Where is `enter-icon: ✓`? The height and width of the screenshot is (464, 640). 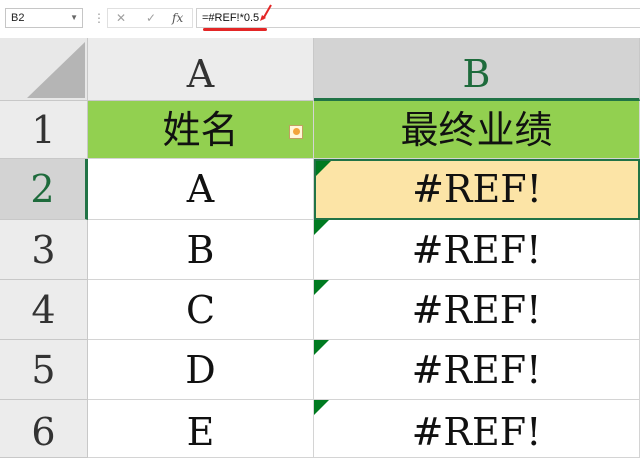 enter-icon: ✓ is located at coordinates (151, 18).